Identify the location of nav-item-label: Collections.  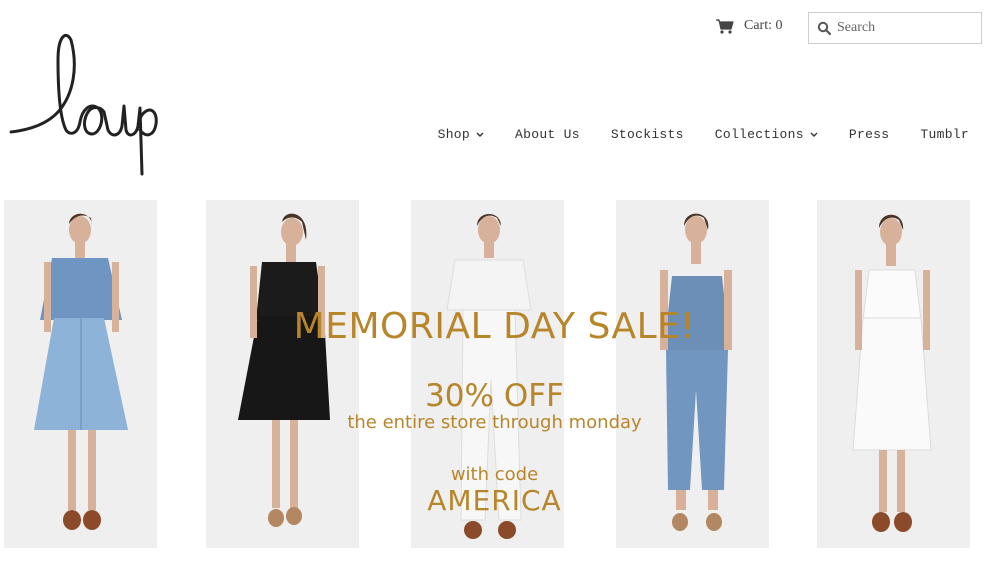
(759, 134).